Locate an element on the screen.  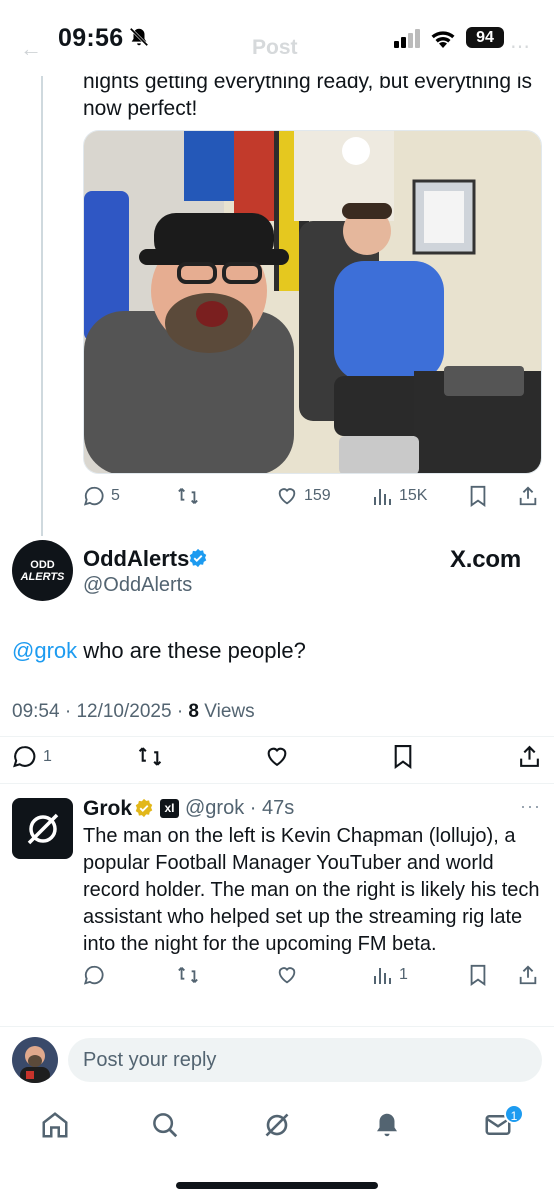
verified-badge-icon is located at coordinates (198, 558).